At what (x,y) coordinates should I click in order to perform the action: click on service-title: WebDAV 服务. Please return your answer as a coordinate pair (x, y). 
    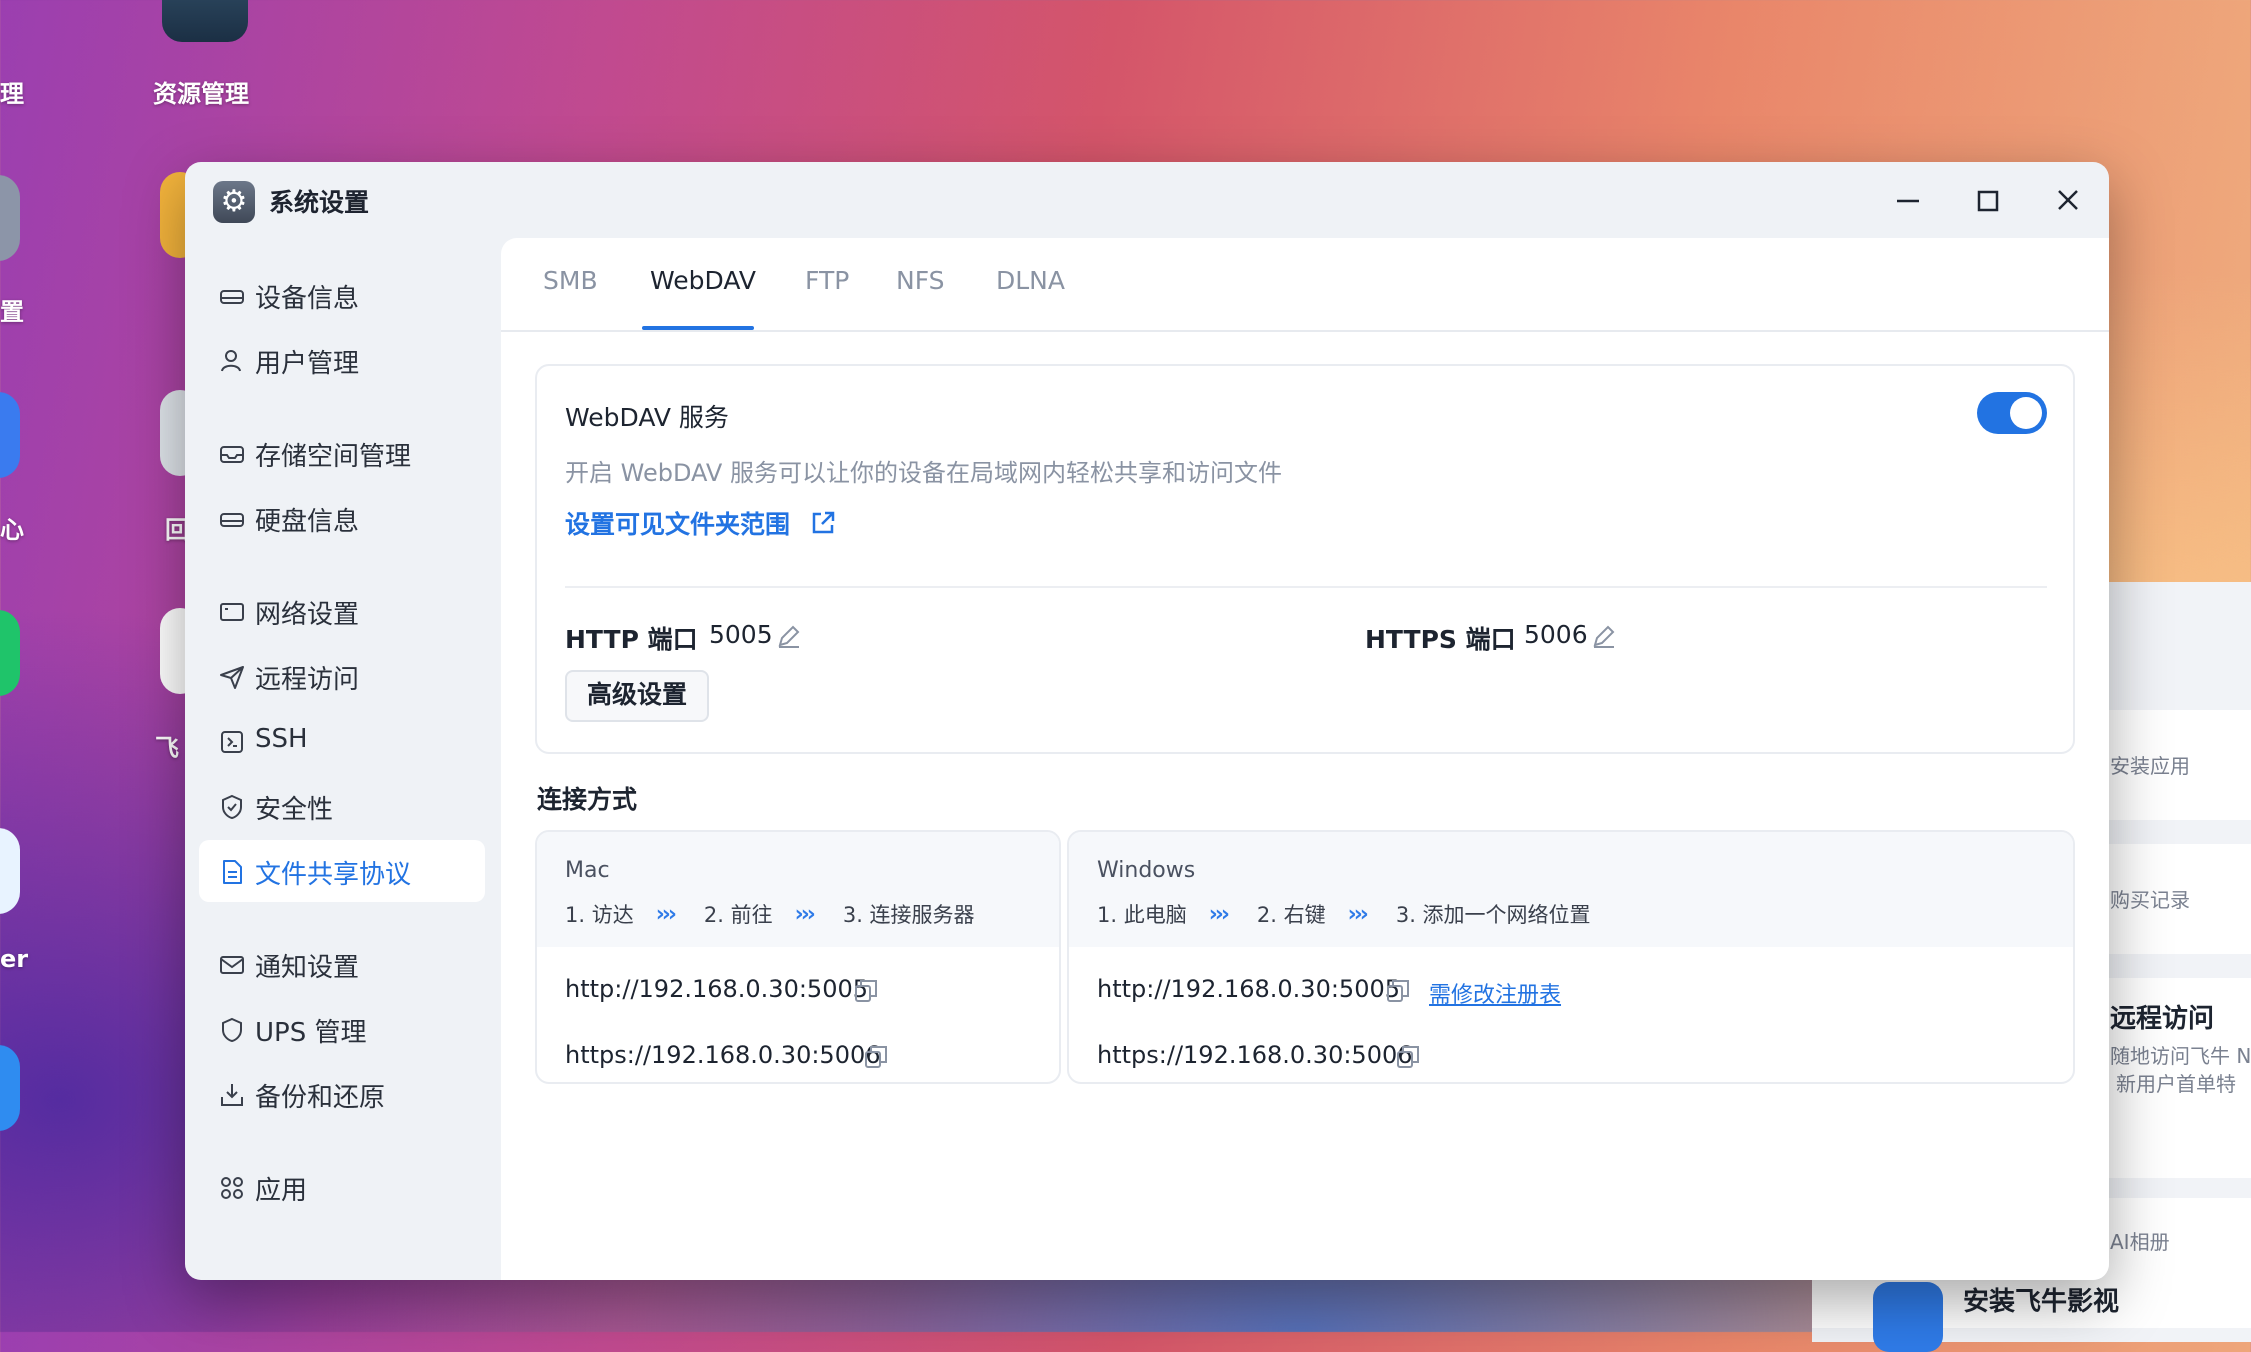
    Looking at the image, I should click on (647, 417).